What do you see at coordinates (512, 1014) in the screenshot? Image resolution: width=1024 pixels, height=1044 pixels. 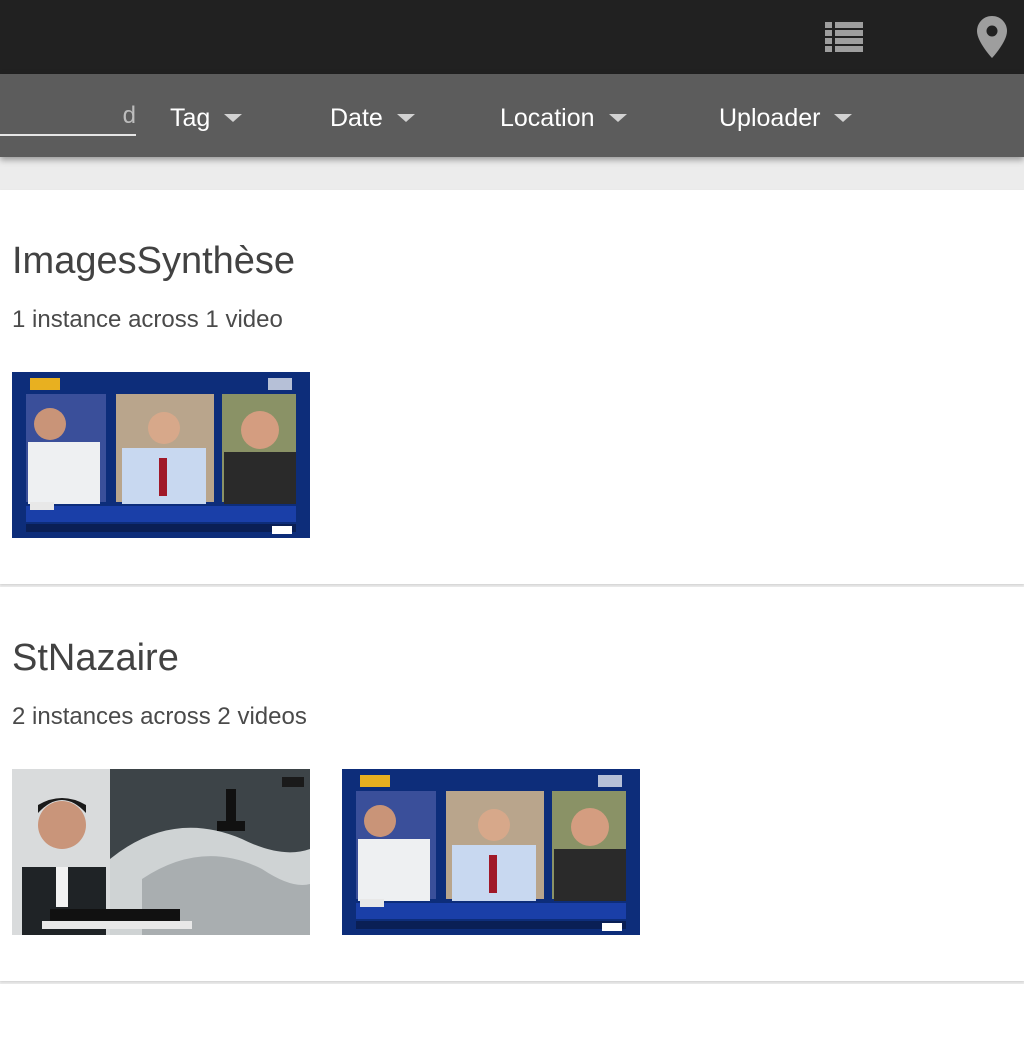 I see `tag-card` at bounding box center [512, 1014].